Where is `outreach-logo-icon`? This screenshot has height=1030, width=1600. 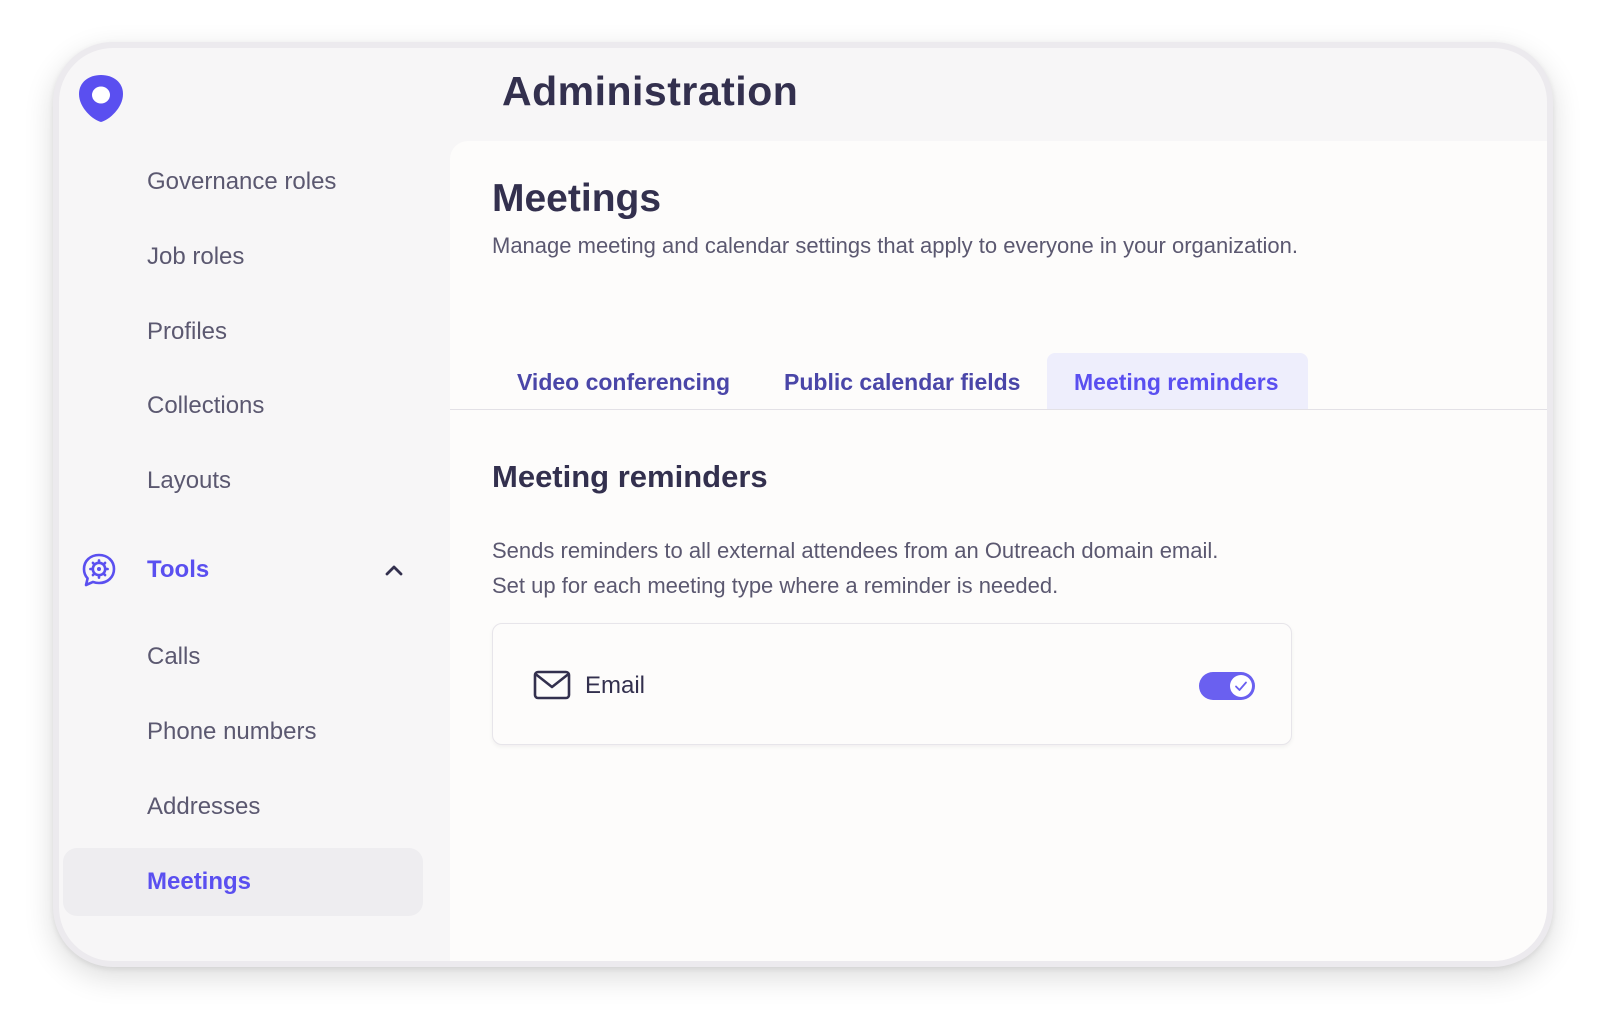
outreach-logo-icon is located at coordinates (101, 98).